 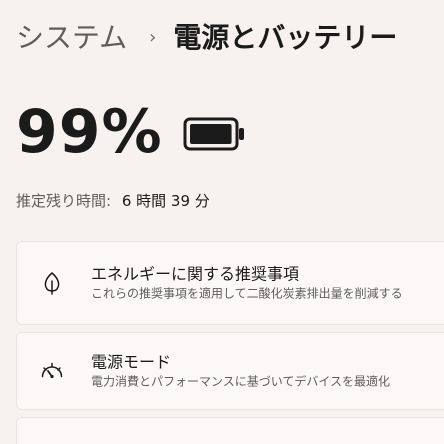 What do you see at coordinates (241, 381) in the screenshot?
I see `power-mode-description: 電力消費とパフォーマンスに基づいてデバイスを最適化` at bounding box center [241, 381].